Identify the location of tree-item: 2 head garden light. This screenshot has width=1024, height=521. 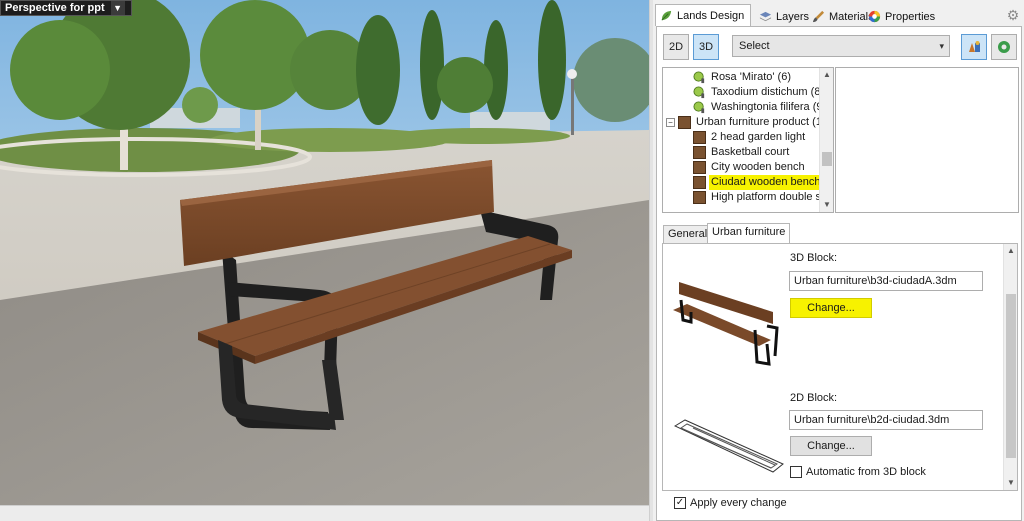
(750, 137).